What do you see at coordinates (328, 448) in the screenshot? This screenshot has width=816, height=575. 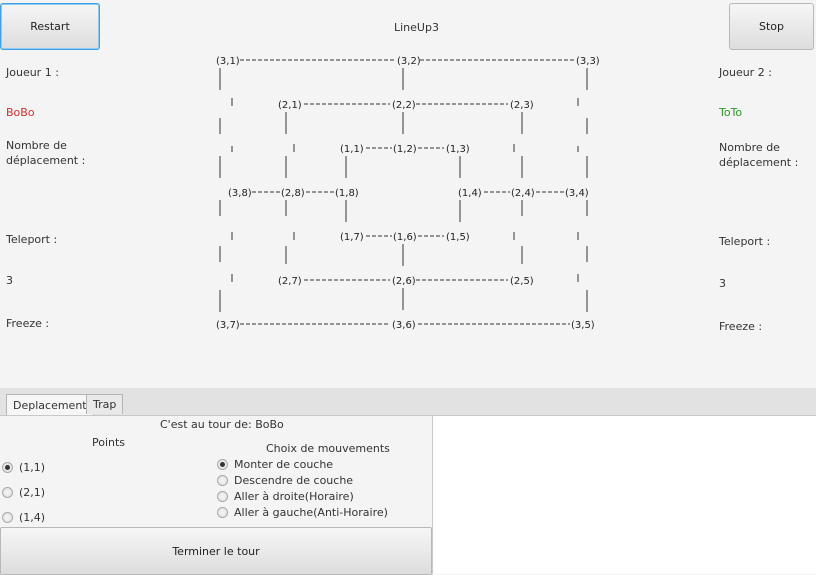 I see `moves-header: Choix de mouvements` at bounding box center [328, 448].